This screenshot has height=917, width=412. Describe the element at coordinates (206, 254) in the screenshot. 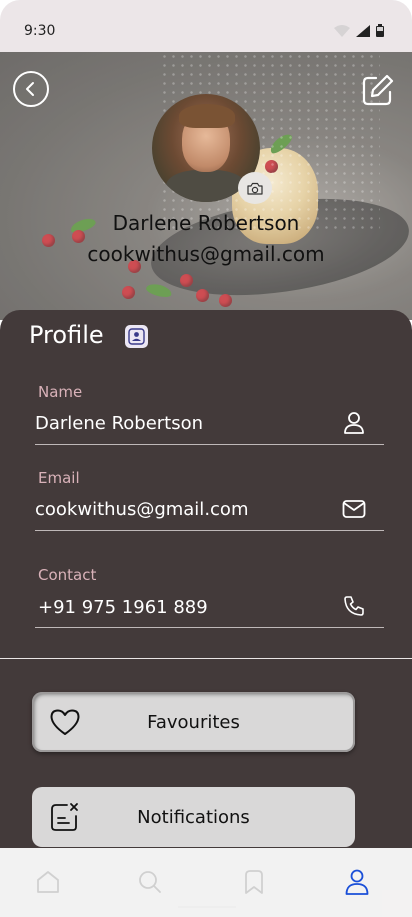

I see `header-email: cookwithus@gmail.com` at that location.